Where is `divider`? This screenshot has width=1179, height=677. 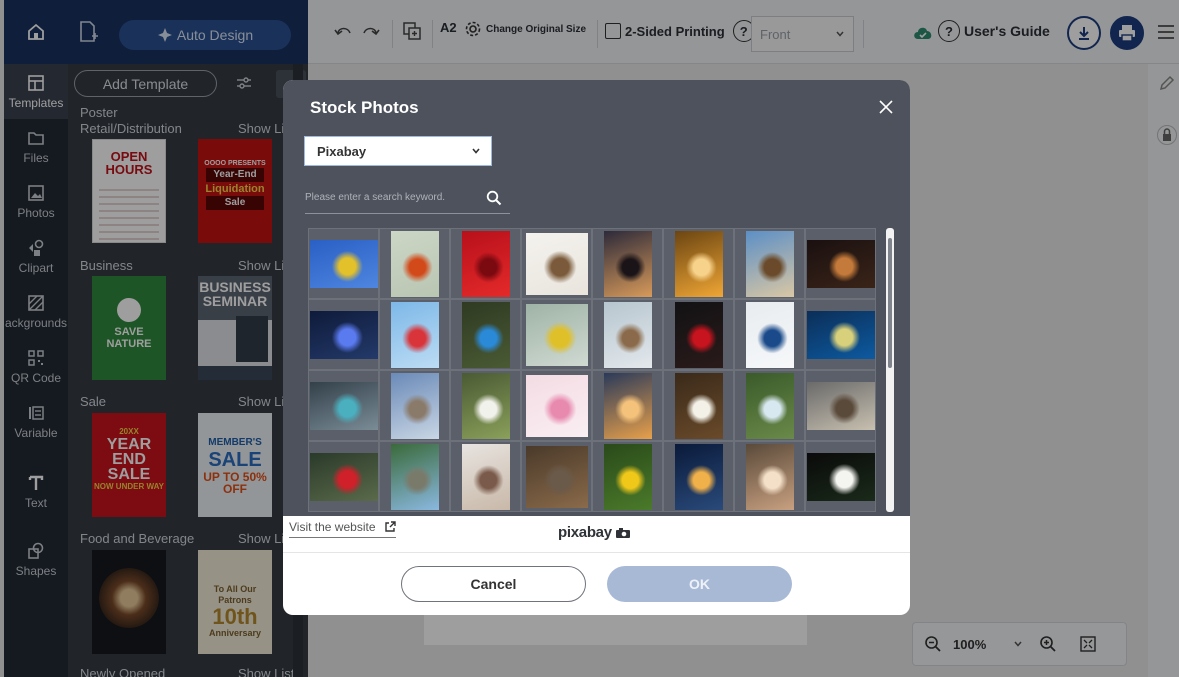 divider is located at coordinates (596, 552).